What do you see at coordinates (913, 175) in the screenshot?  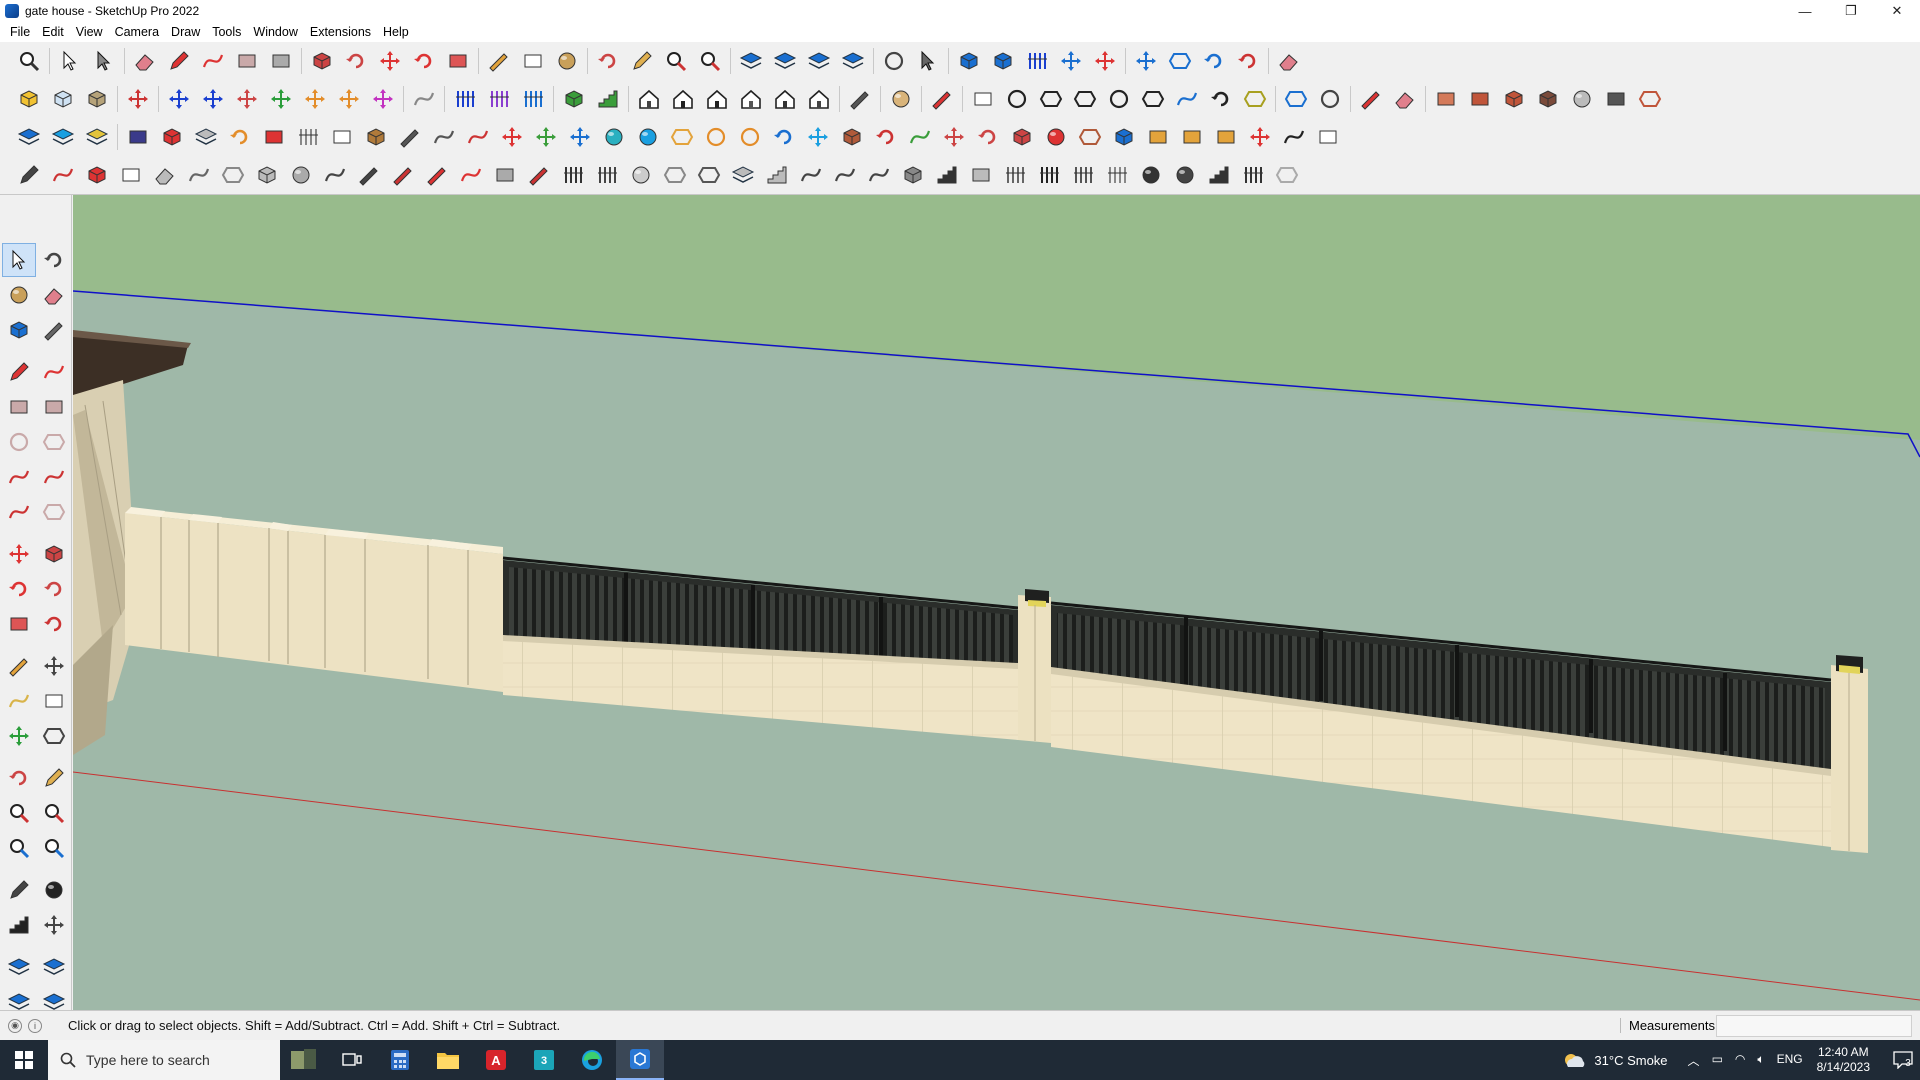 I see `brick-1-button` at bounding box center [913, 175].